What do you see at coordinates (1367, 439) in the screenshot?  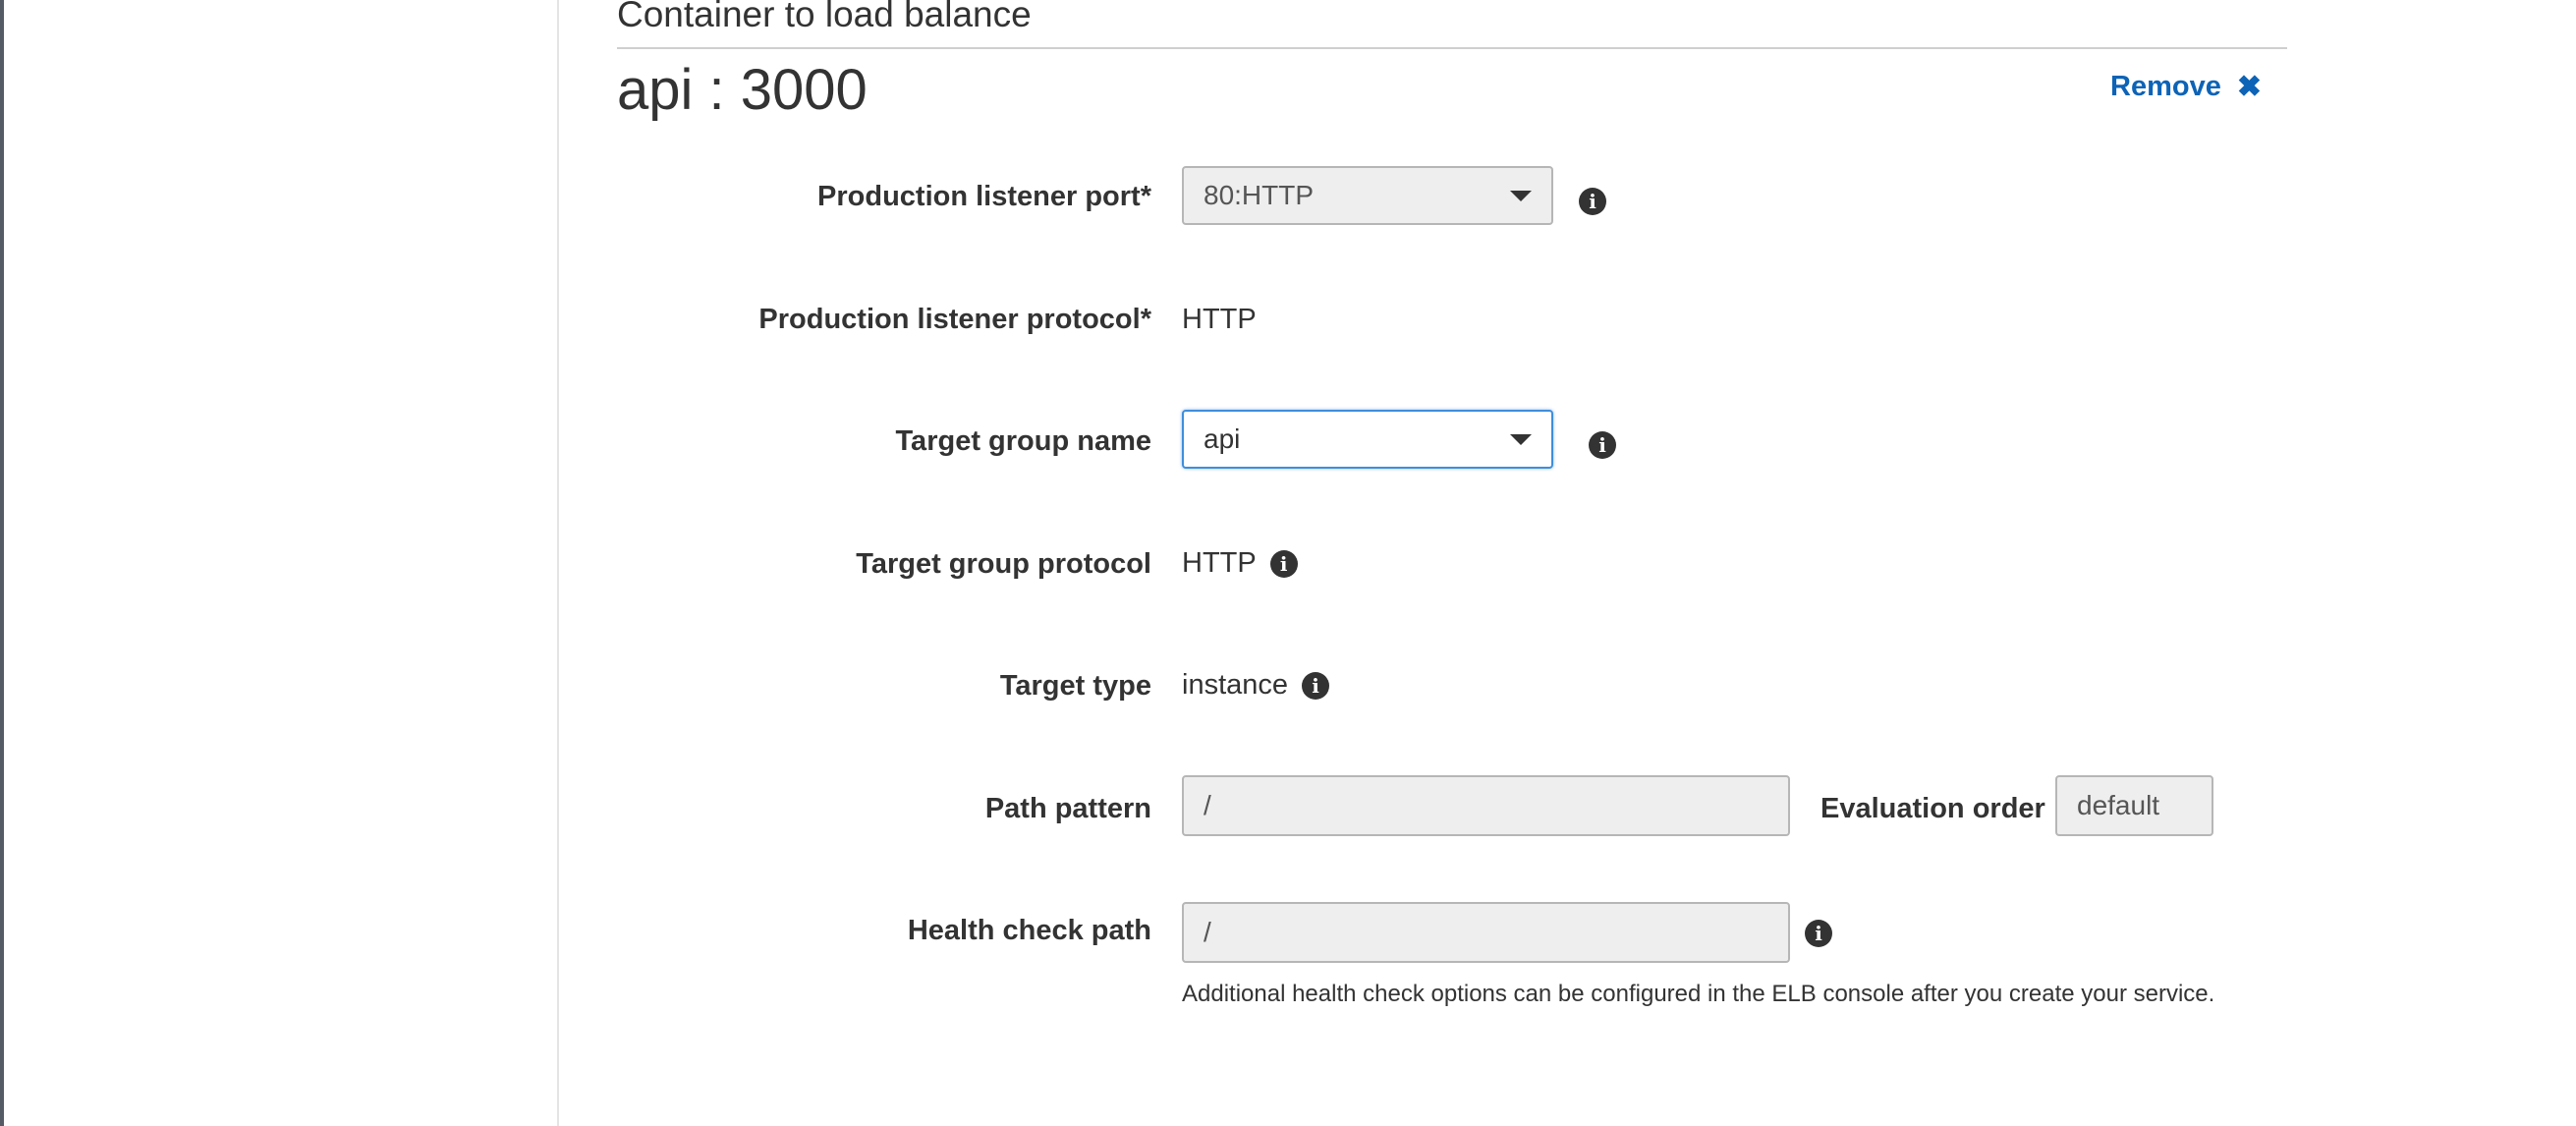 I see `target-group-name-select: api` at bounding box center [1367, 439].